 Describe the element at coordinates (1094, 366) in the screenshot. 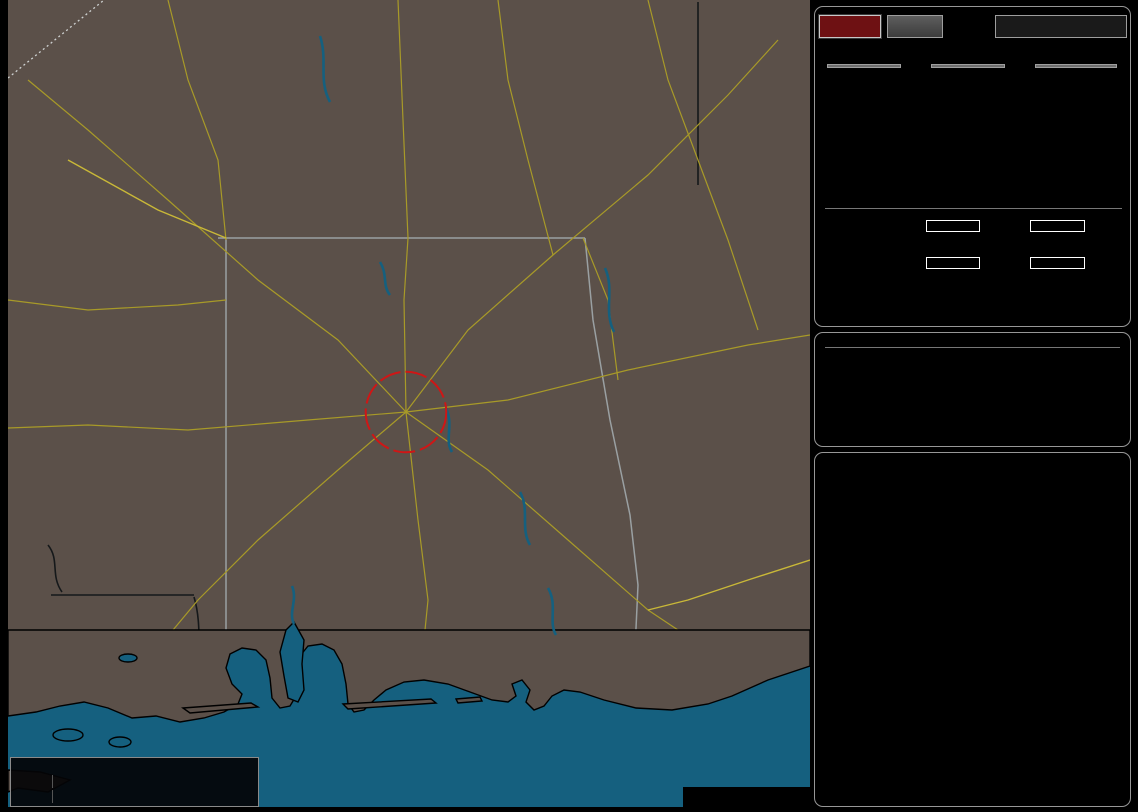

I see `upload-value` at that location.